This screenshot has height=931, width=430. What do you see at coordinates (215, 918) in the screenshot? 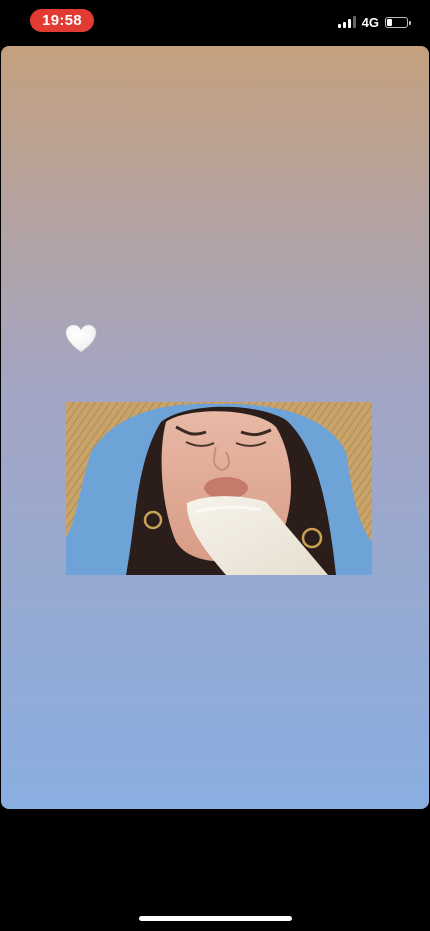
I see `home-indicator` at bounding box center [215, 918].